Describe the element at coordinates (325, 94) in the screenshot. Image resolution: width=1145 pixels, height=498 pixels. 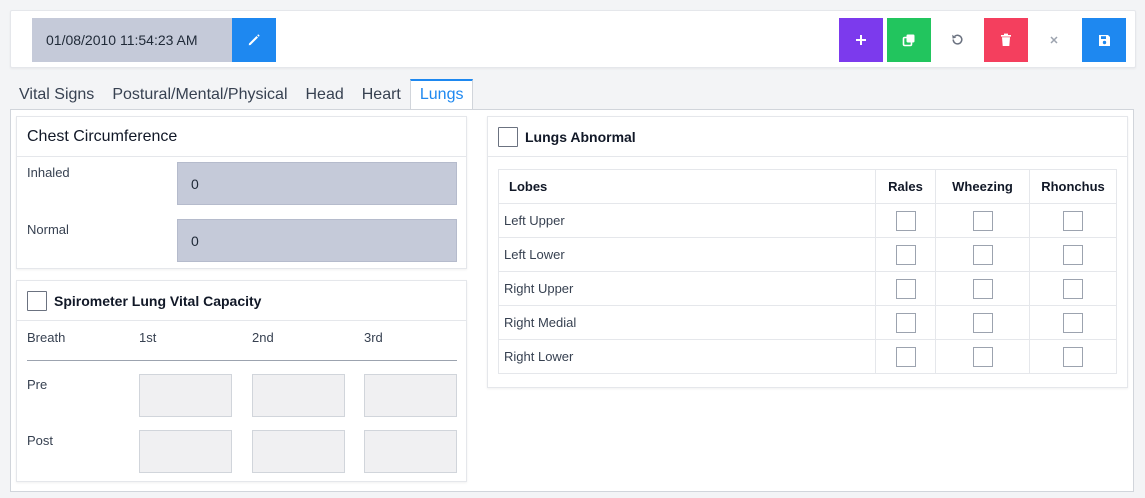
I see `tab-head: Head` at that location.